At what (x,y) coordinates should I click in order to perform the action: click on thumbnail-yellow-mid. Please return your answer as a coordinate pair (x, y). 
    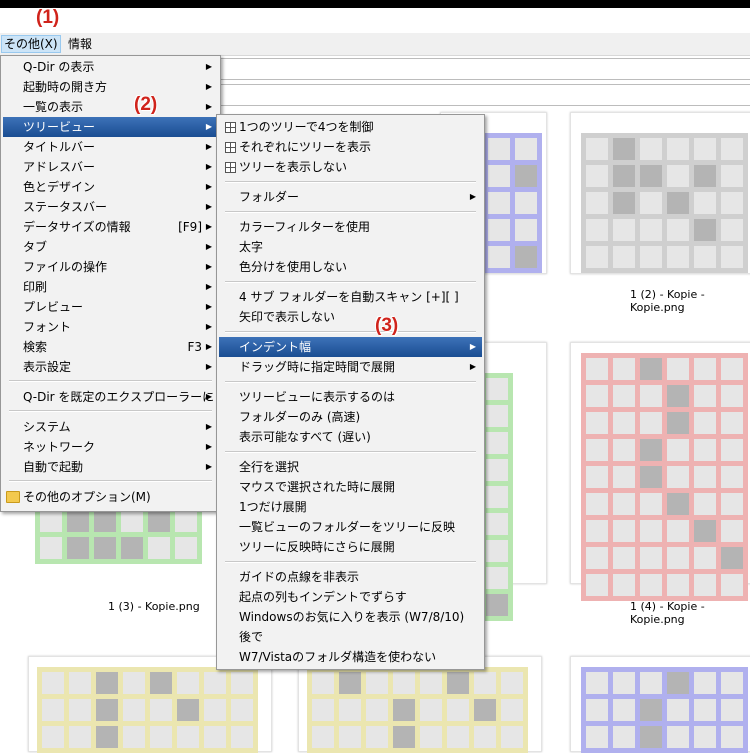
    Looking at the image, I should click on (420, 704).